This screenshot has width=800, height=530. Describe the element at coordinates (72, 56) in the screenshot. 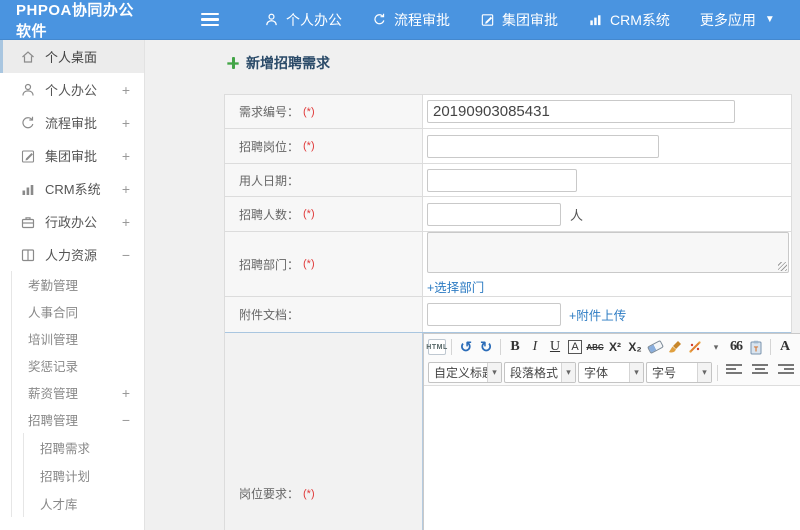

I see `sidebar-item-personal-desktop: 个人桌面` at that location.